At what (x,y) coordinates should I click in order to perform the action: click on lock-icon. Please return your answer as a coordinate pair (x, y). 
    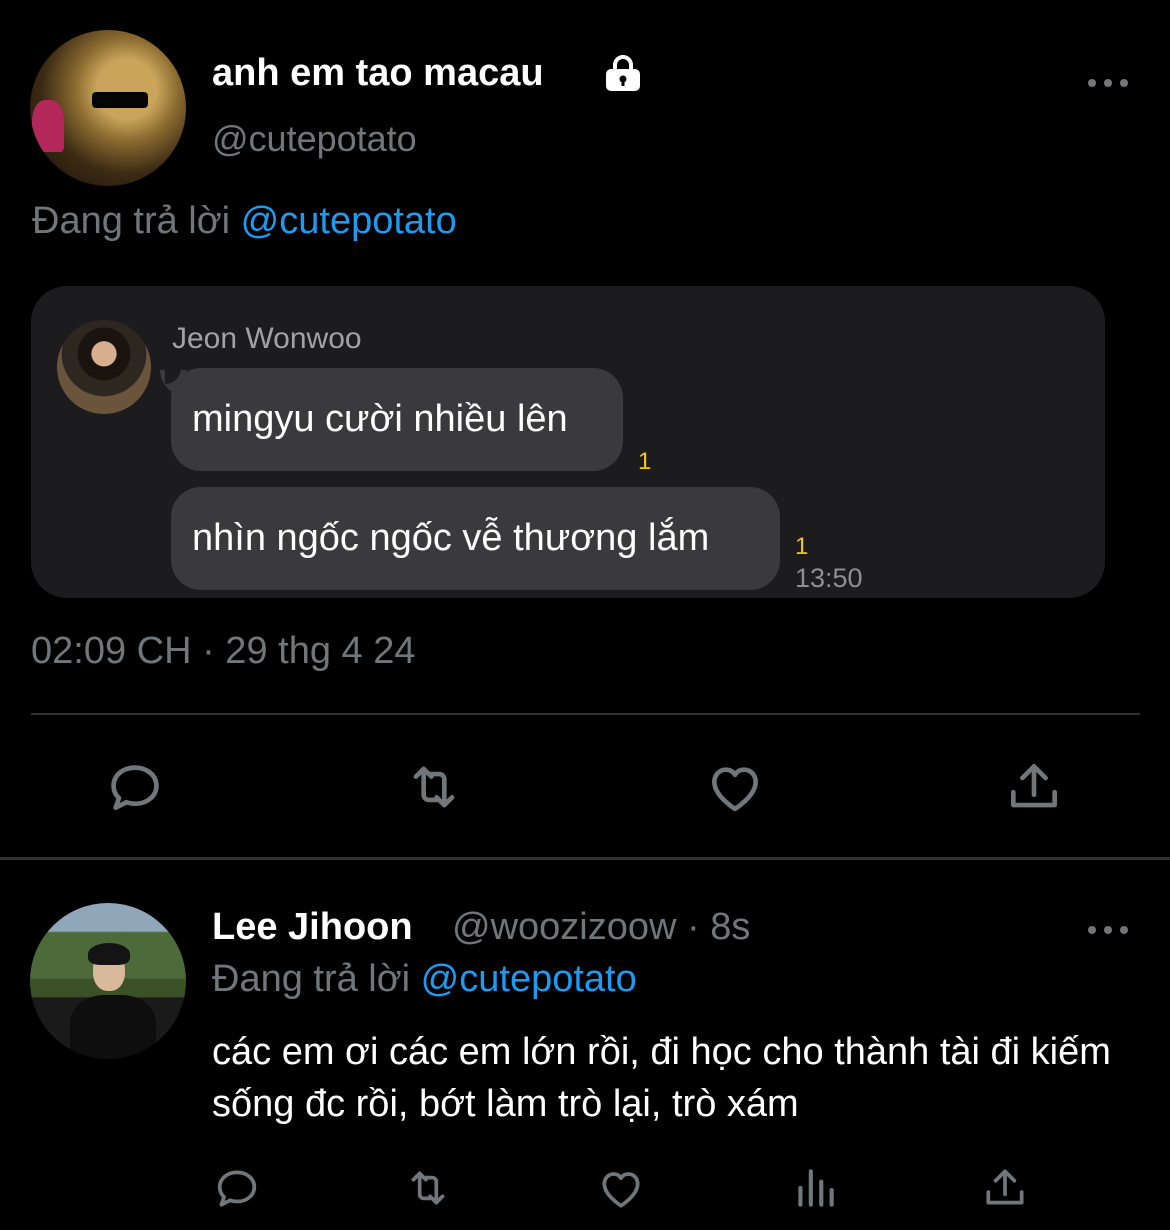
    Looking at the image, I should click on (623, 73).